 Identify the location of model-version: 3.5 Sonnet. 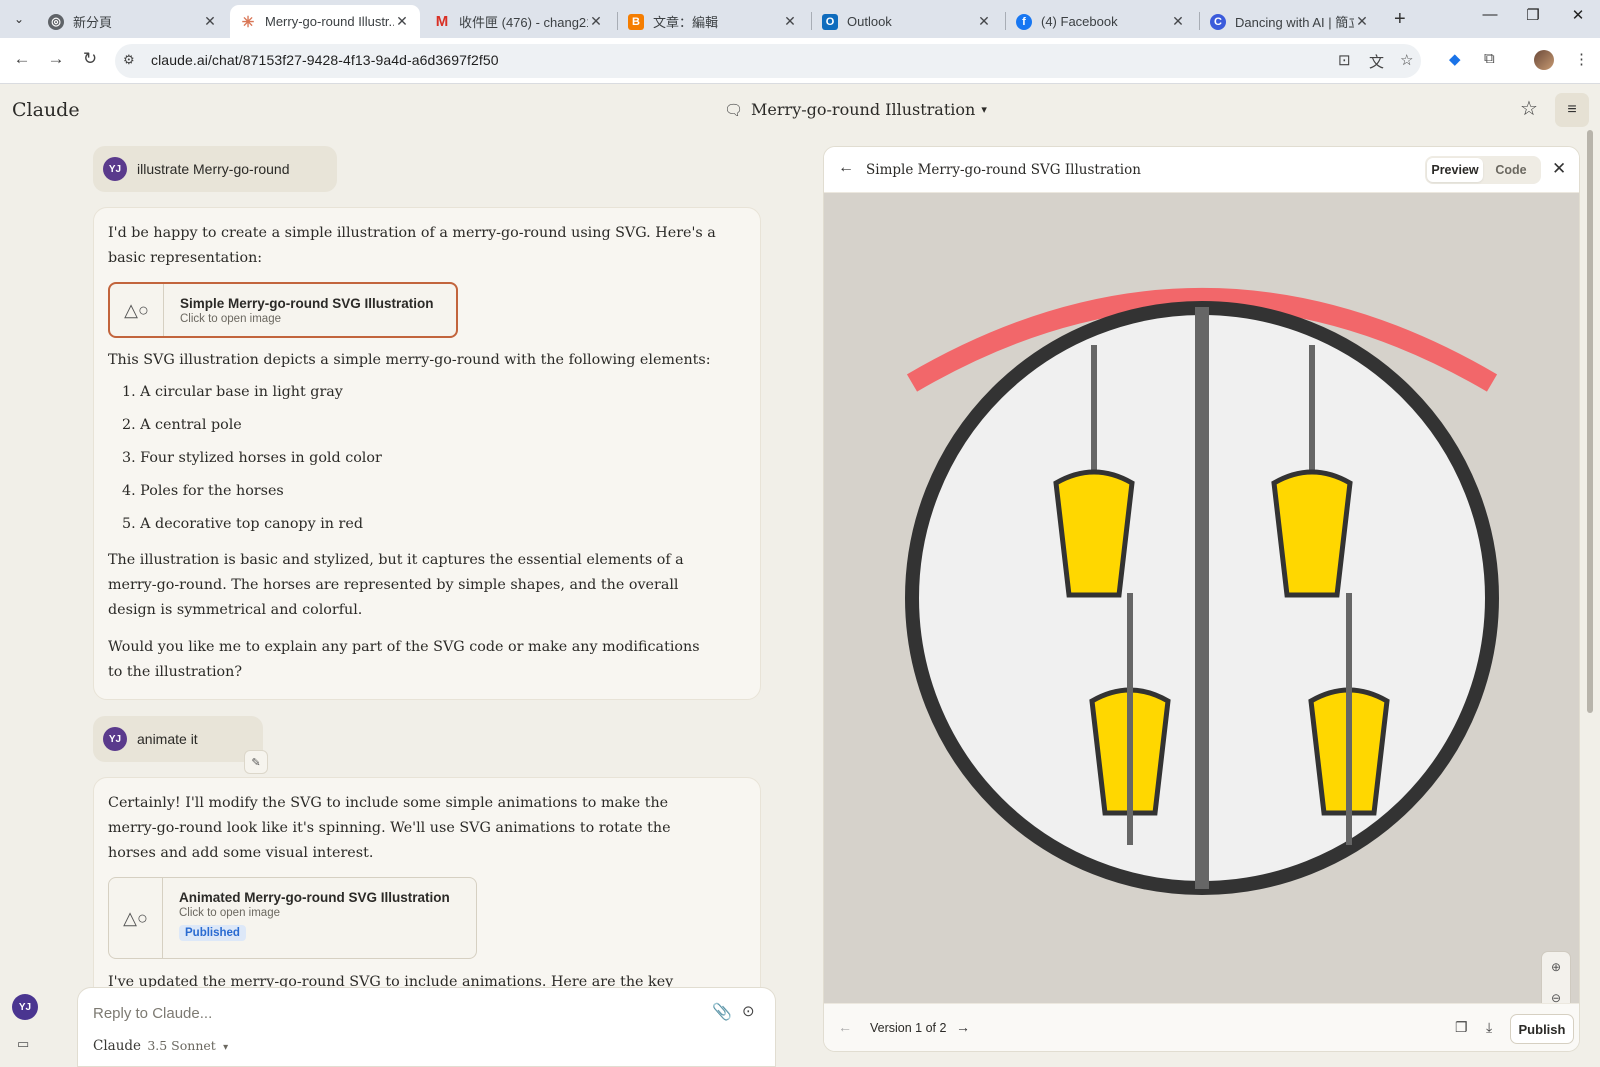
(181, 1045).